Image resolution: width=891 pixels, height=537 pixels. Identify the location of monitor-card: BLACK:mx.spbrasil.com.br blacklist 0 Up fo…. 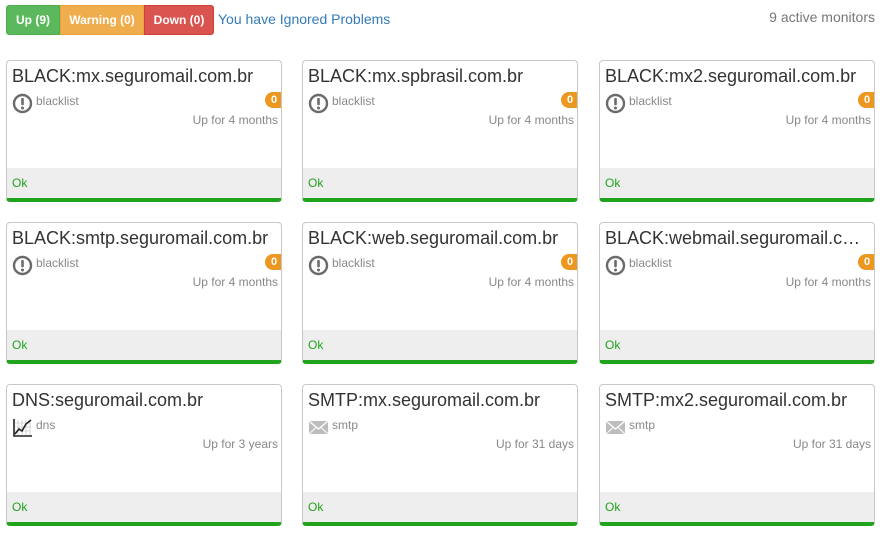
(440, 131).